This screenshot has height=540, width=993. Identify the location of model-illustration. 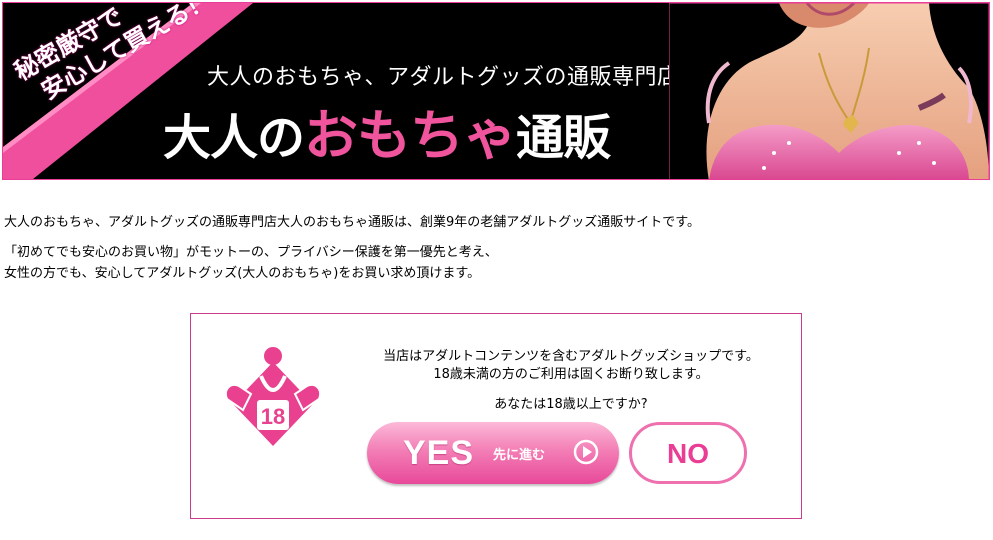
(829, 91).